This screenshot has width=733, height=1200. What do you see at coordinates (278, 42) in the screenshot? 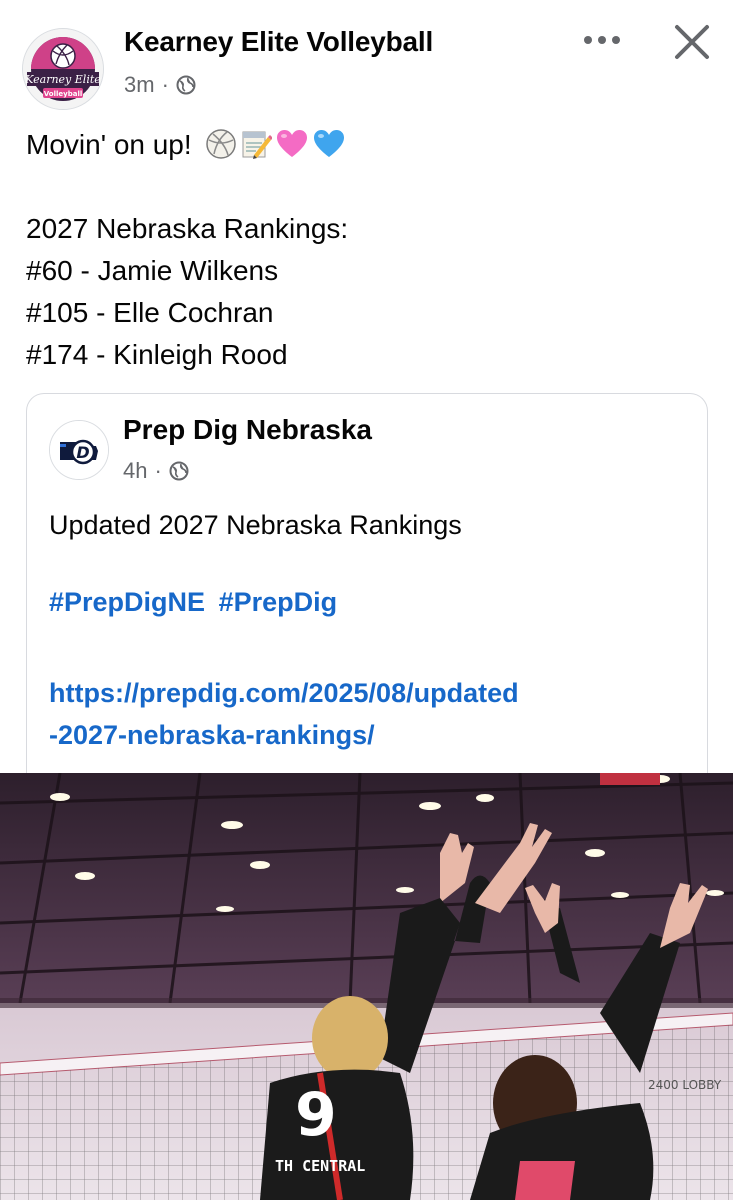
I see `page-name: Kearney Elite Volleyball` at bounding box center [278, 42].